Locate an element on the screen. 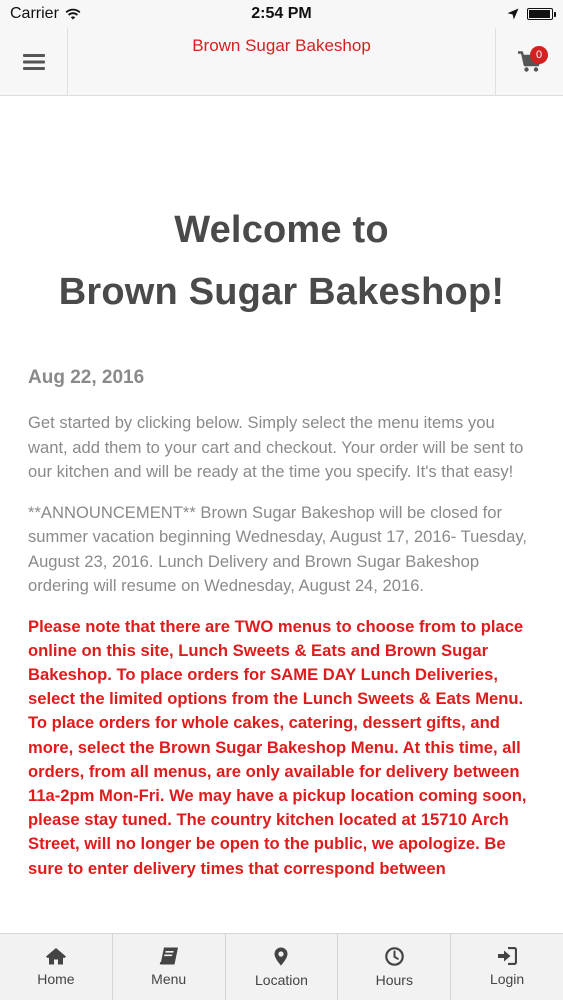 This screenshot has width=563, height=1000. clock-icon is located at coordinates (394, 956).